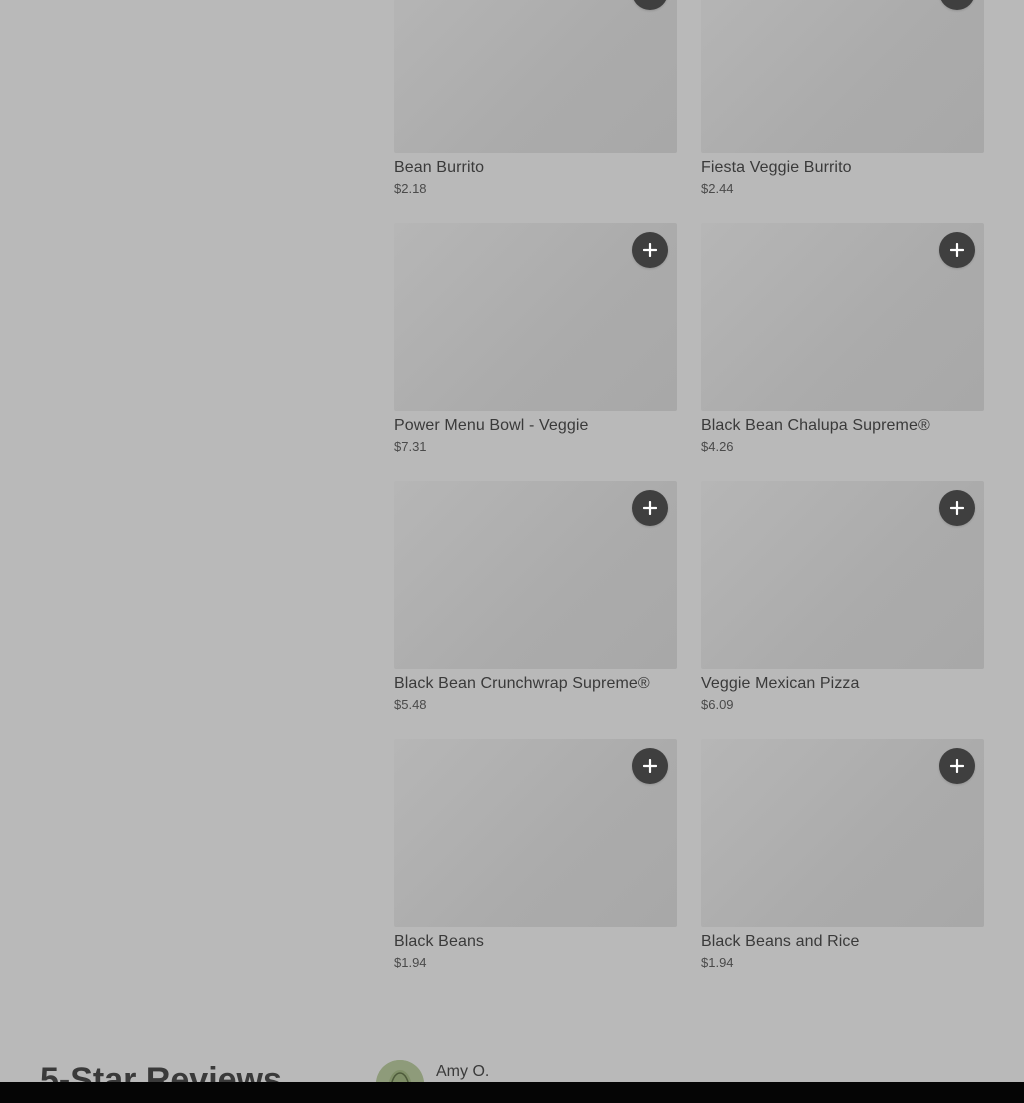 The width and height of the screenshot is (1024, 1103). What do you see at coordinates (512, 1092) in the screenshot?
I see `bottom-bar` at bounding box center [512, 1092].